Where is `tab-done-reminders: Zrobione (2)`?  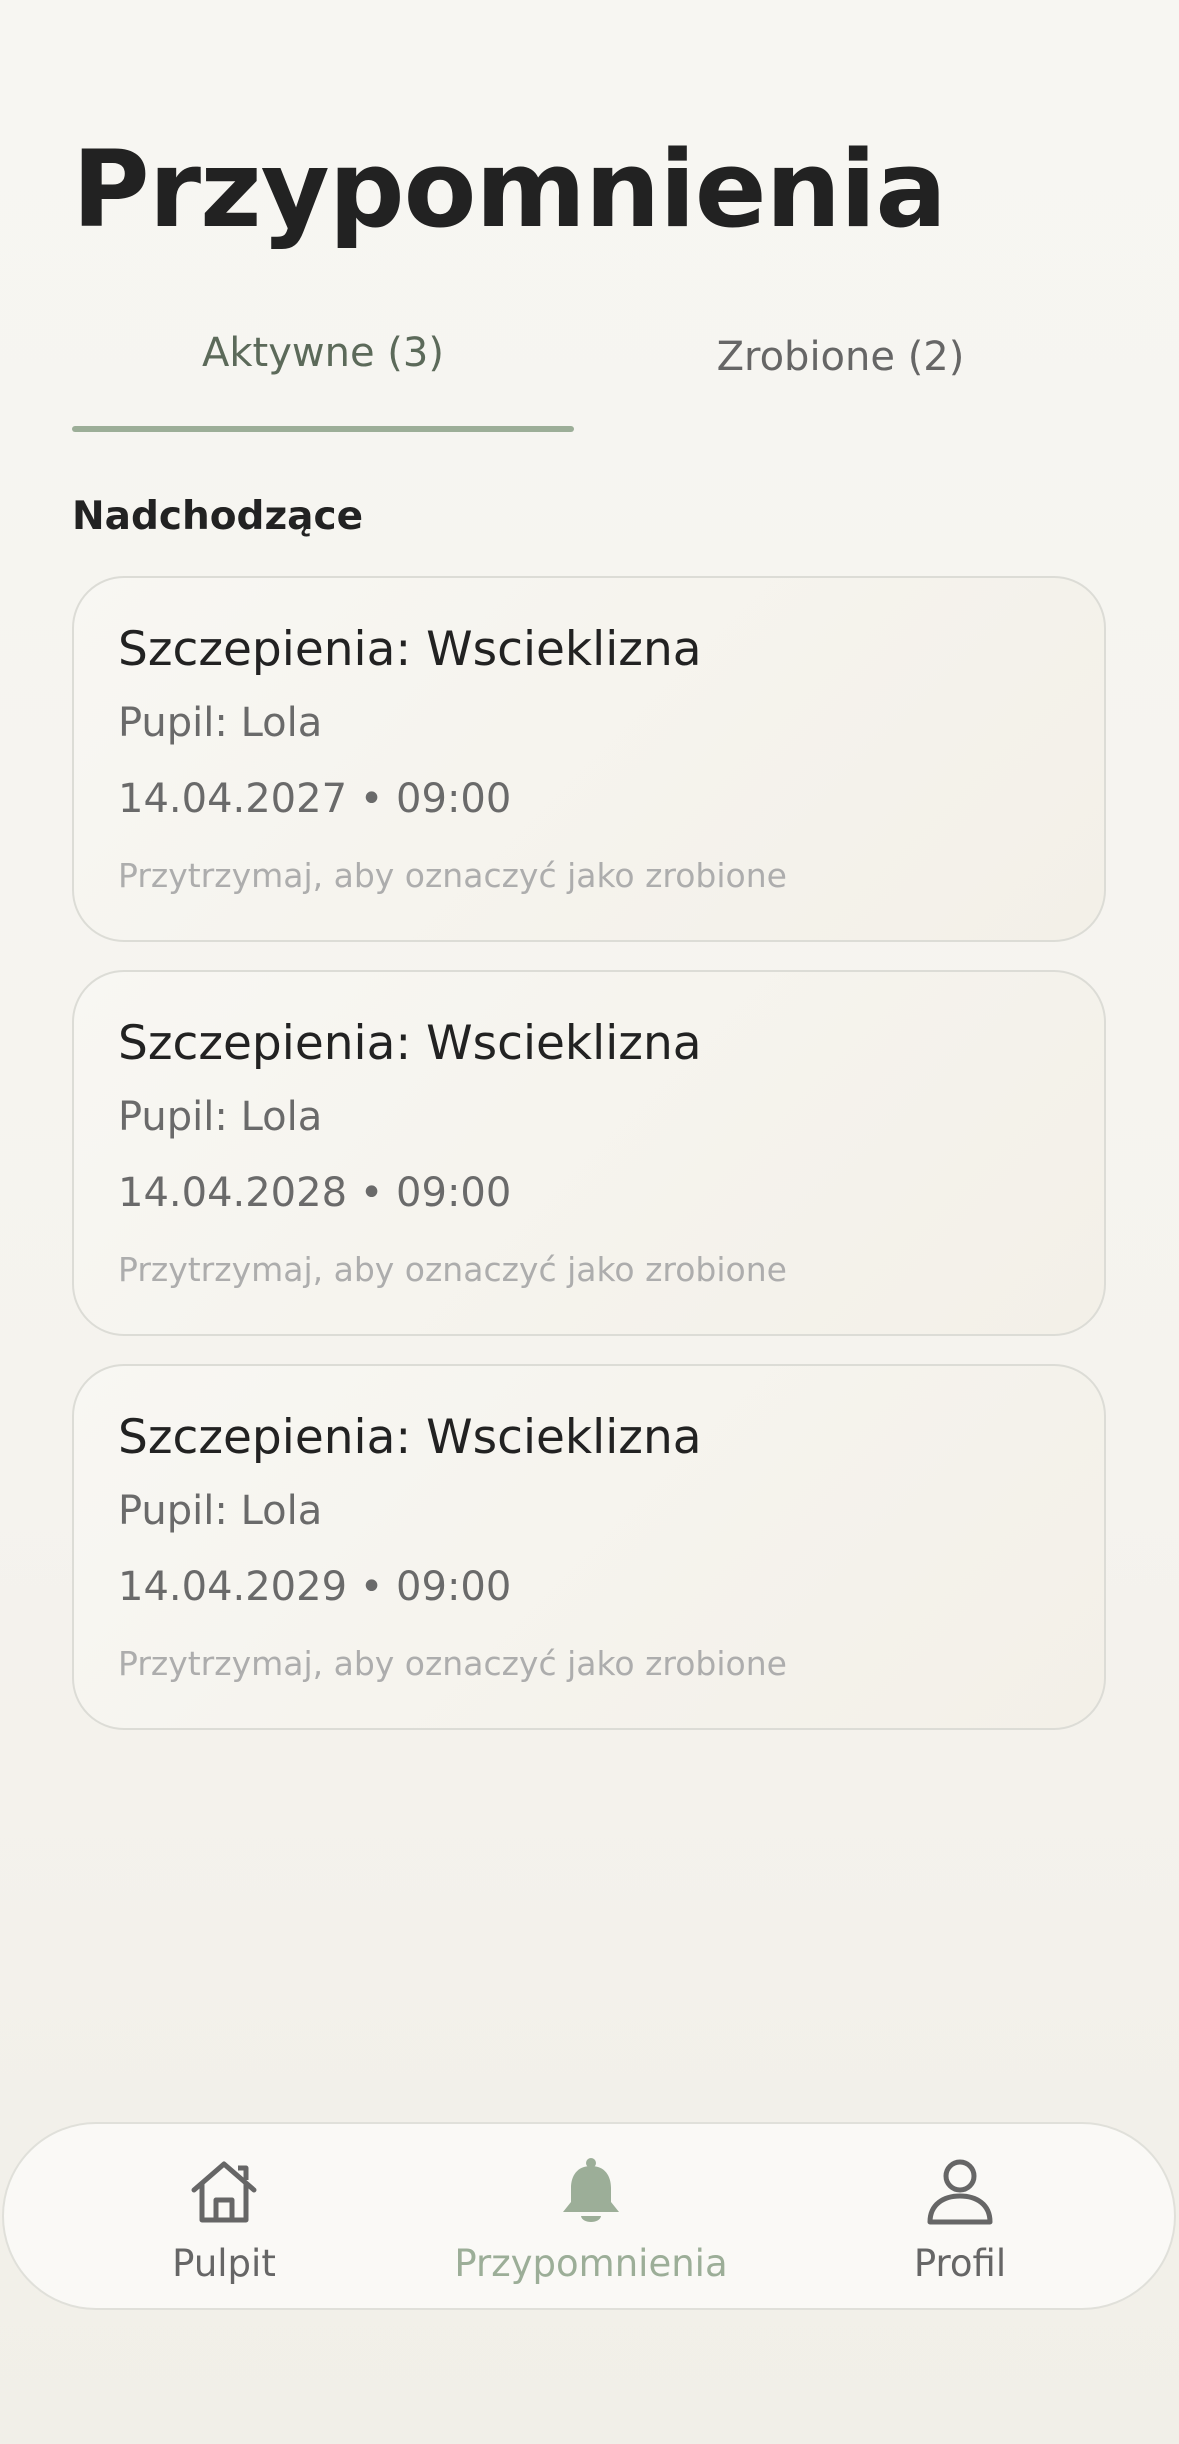
tab-done-reminders: Zrobione (2) is located at coordinates (840, 382).